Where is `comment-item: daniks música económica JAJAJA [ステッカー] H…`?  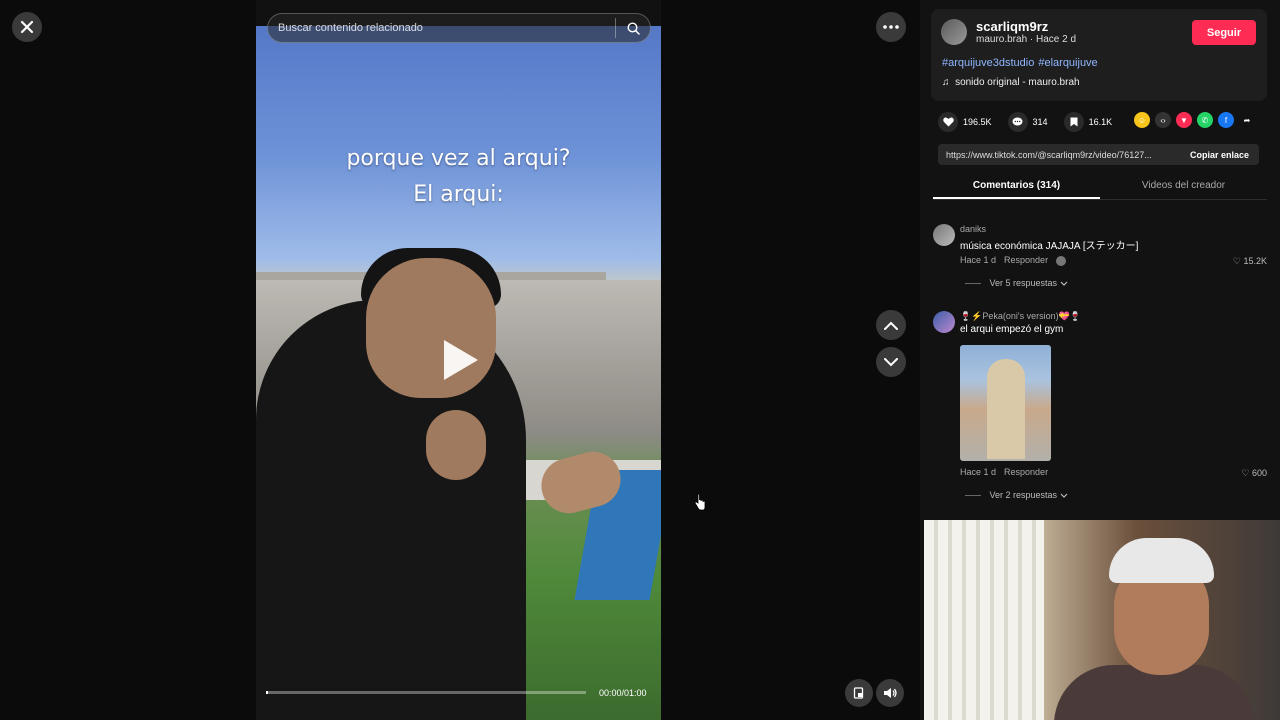
comment-item: daniks música económica JAJAJA [ステッカー] H… is located at coordinates (1100, 264).